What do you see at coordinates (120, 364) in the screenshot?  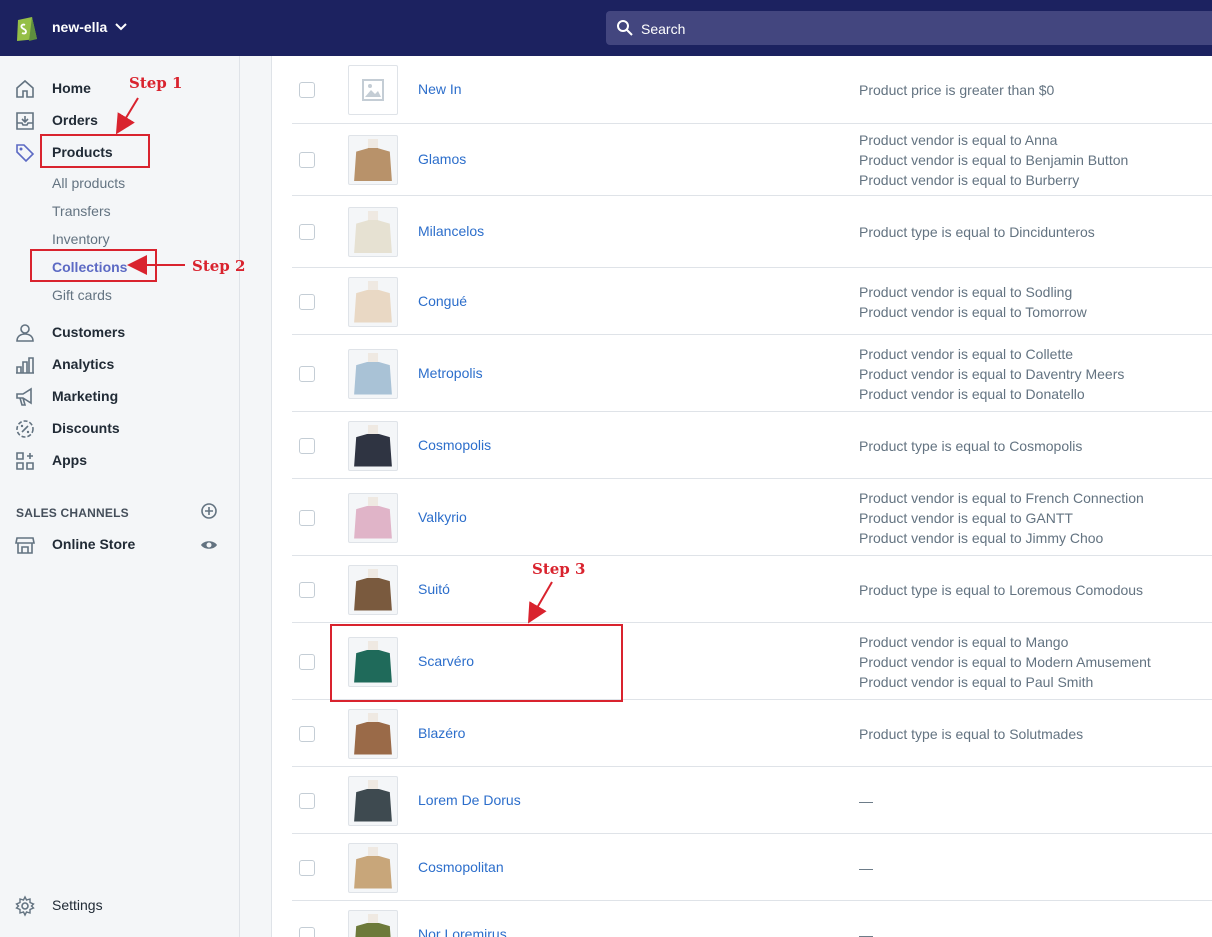 I see `sidebar-item-analytics: Analytics` at bounding box center [120, 364].